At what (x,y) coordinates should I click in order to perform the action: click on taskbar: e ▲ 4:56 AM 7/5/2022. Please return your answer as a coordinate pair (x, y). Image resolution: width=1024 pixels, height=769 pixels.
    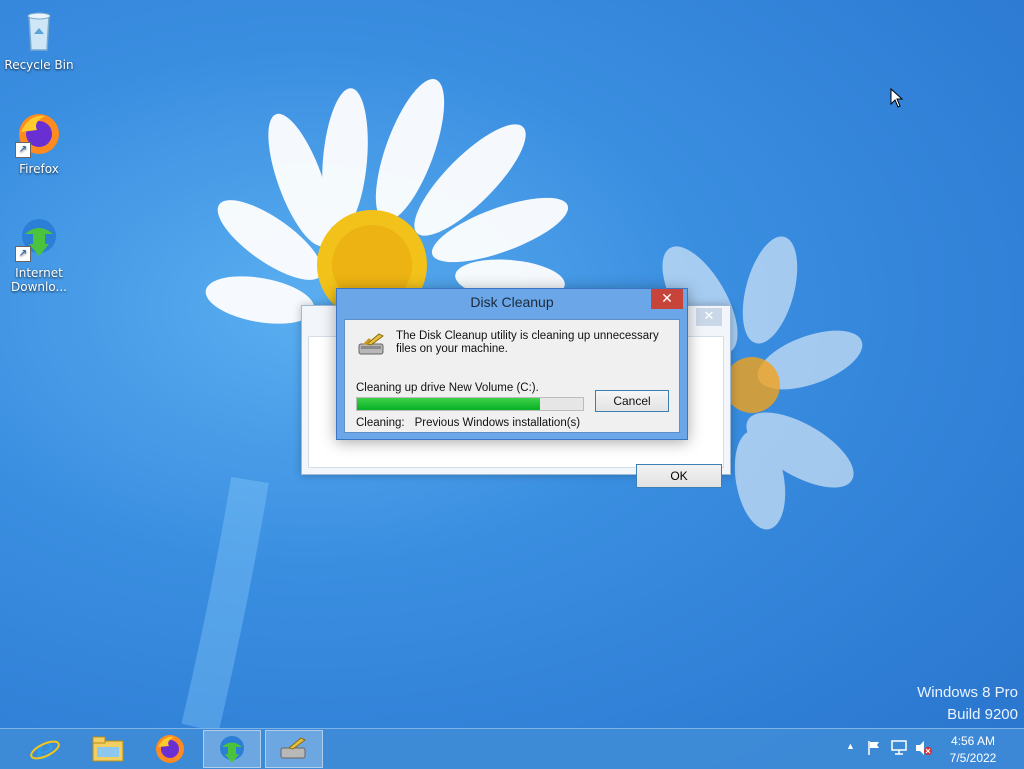
    Looking at the image, I should click on (512, 748).